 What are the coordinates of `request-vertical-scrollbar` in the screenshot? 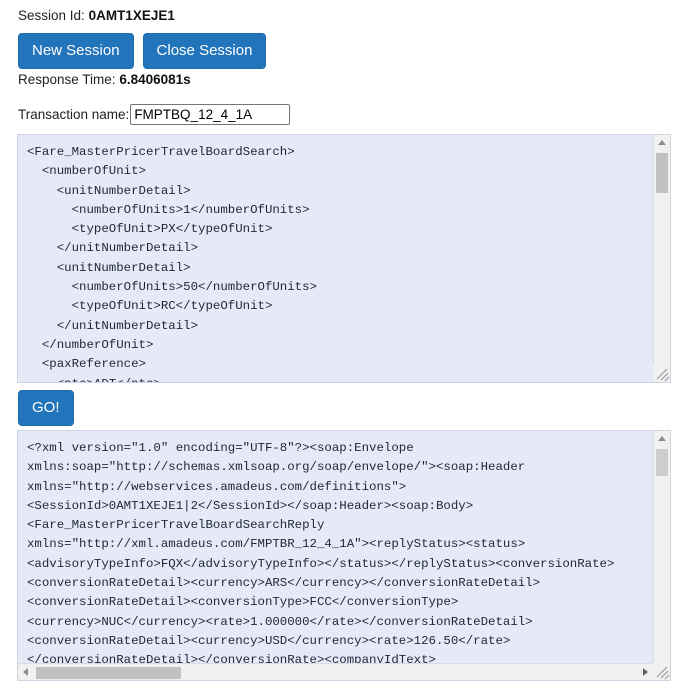 It's located at (661, 258).